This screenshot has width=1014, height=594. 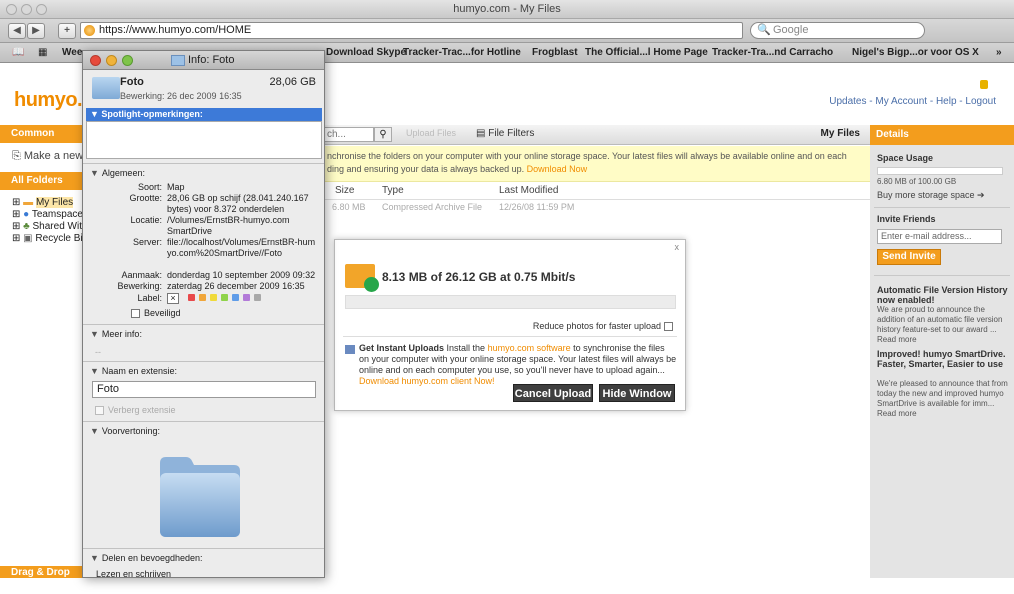 What do you see at coordinates (646, 52) in the screenshot?
I see `bookmark-item: The Official...l Home Page` at bounding box center [646, 52].